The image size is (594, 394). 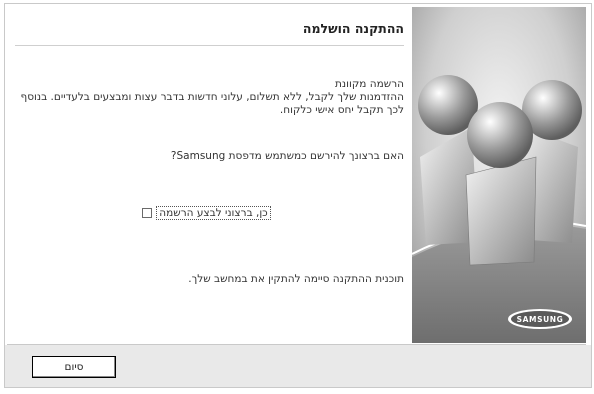 I want to click on register-checkbox-control: כן, ברצוני לבצע הרשמה, so click(x=206, y=213).